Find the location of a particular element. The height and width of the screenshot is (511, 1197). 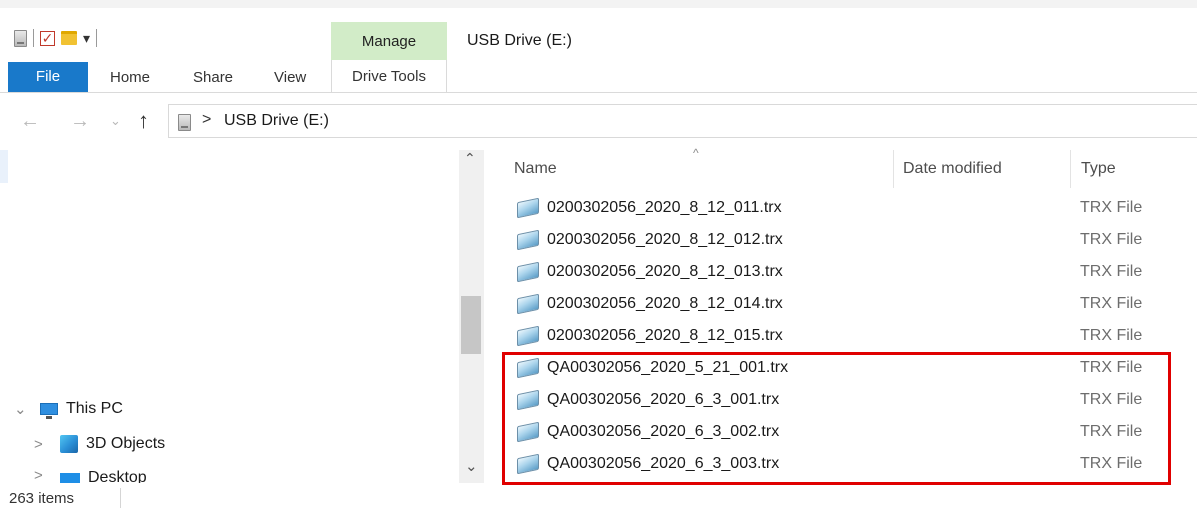

properties-check-icon: ✓ is located at coordinates (47, 38).